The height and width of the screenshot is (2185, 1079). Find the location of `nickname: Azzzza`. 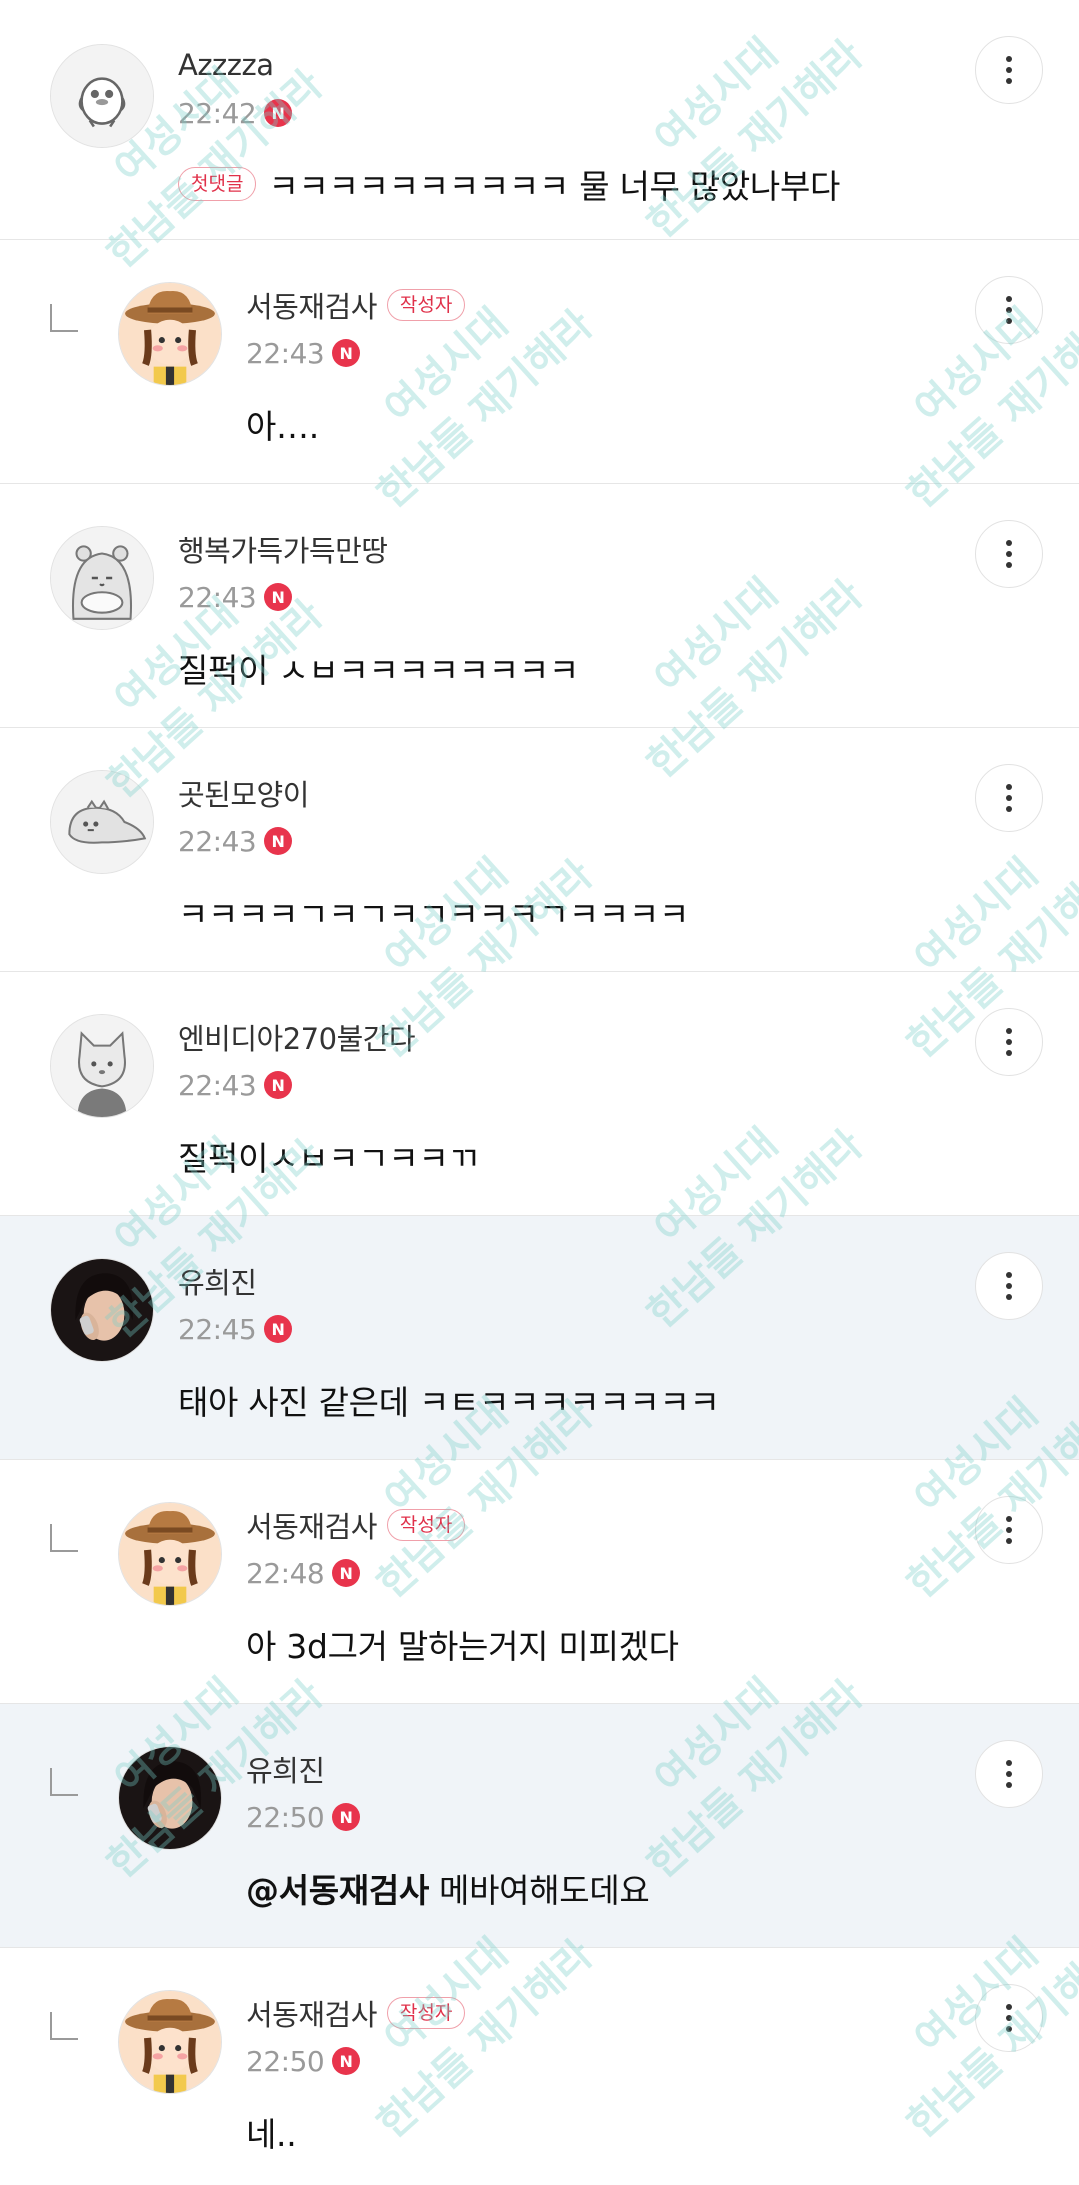

nickname: Azzzza is located at coordinates (226, 65).